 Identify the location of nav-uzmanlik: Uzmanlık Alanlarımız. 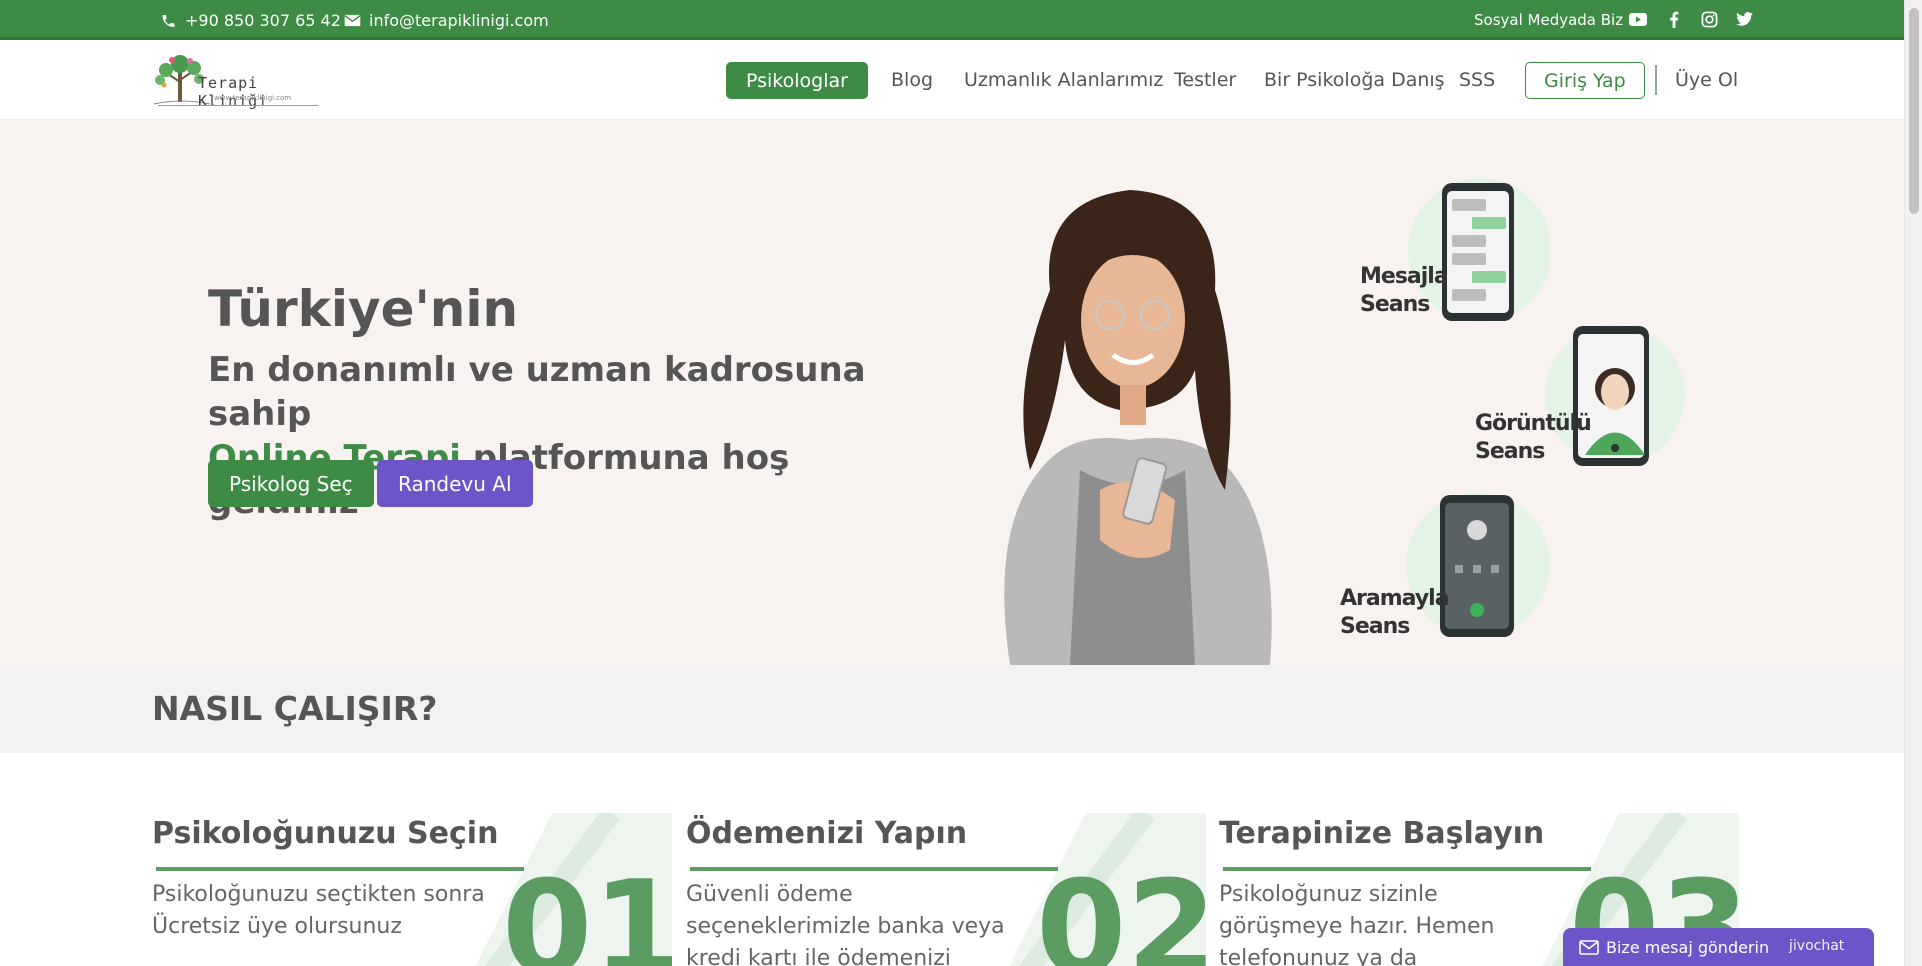
(1063, 80).